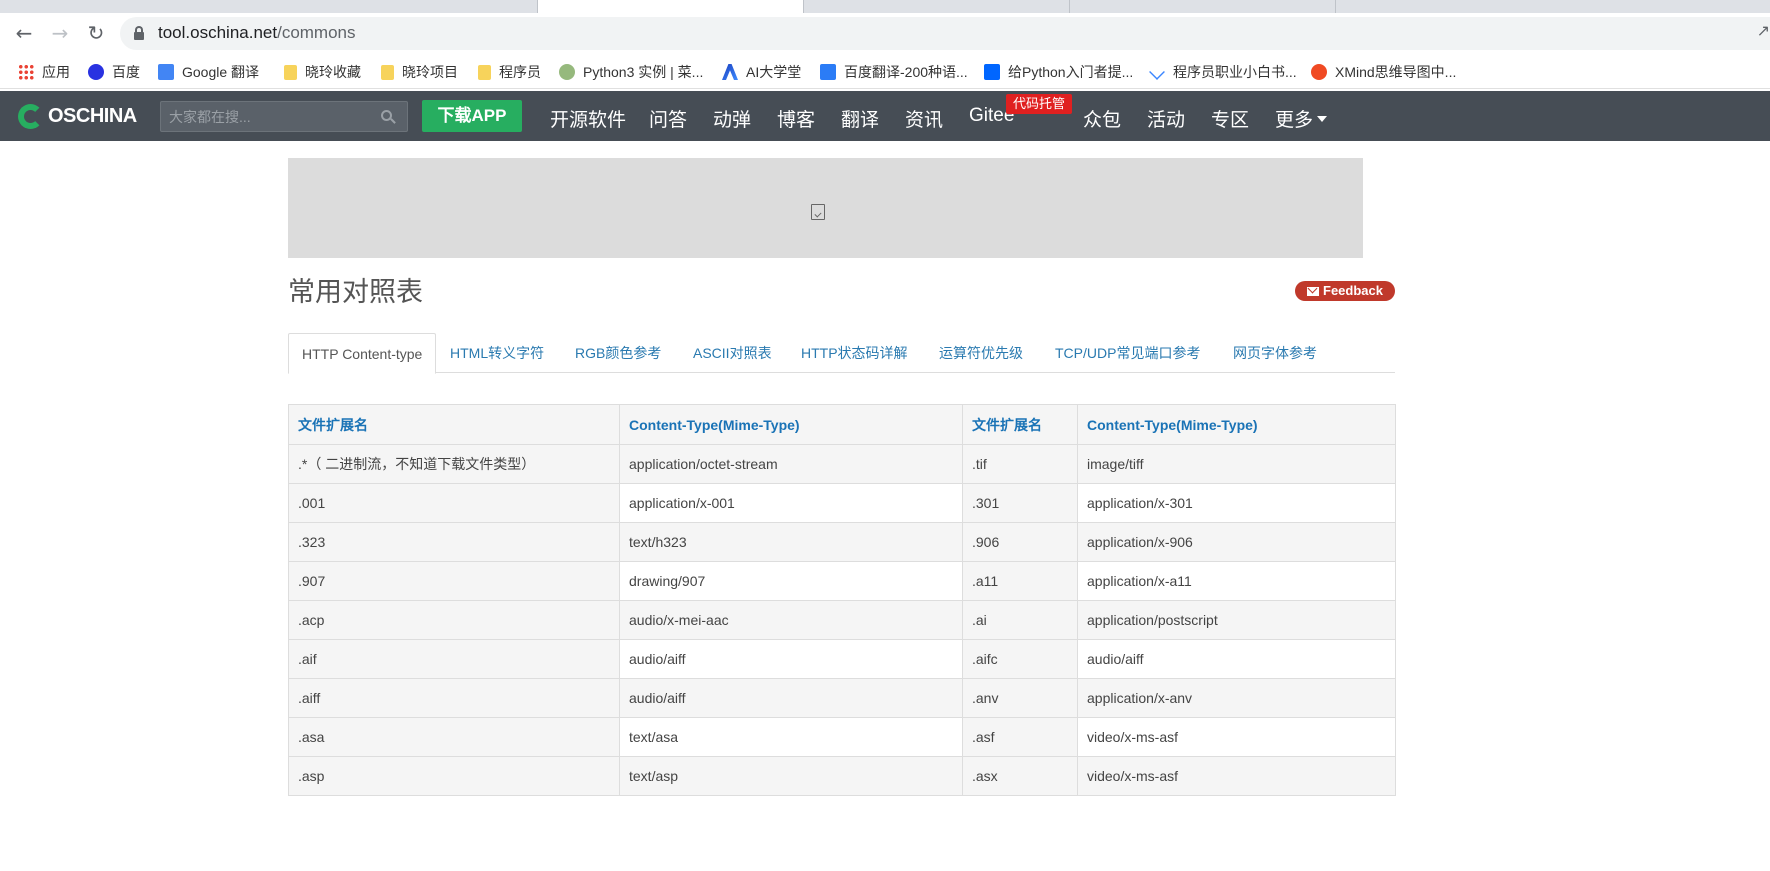 The image size is (1770, 871). What do you see at coordinates (1102, 118) in the screenshot?
I see `nav-crowdsource: 众包` at bounding box center [1102, 118].